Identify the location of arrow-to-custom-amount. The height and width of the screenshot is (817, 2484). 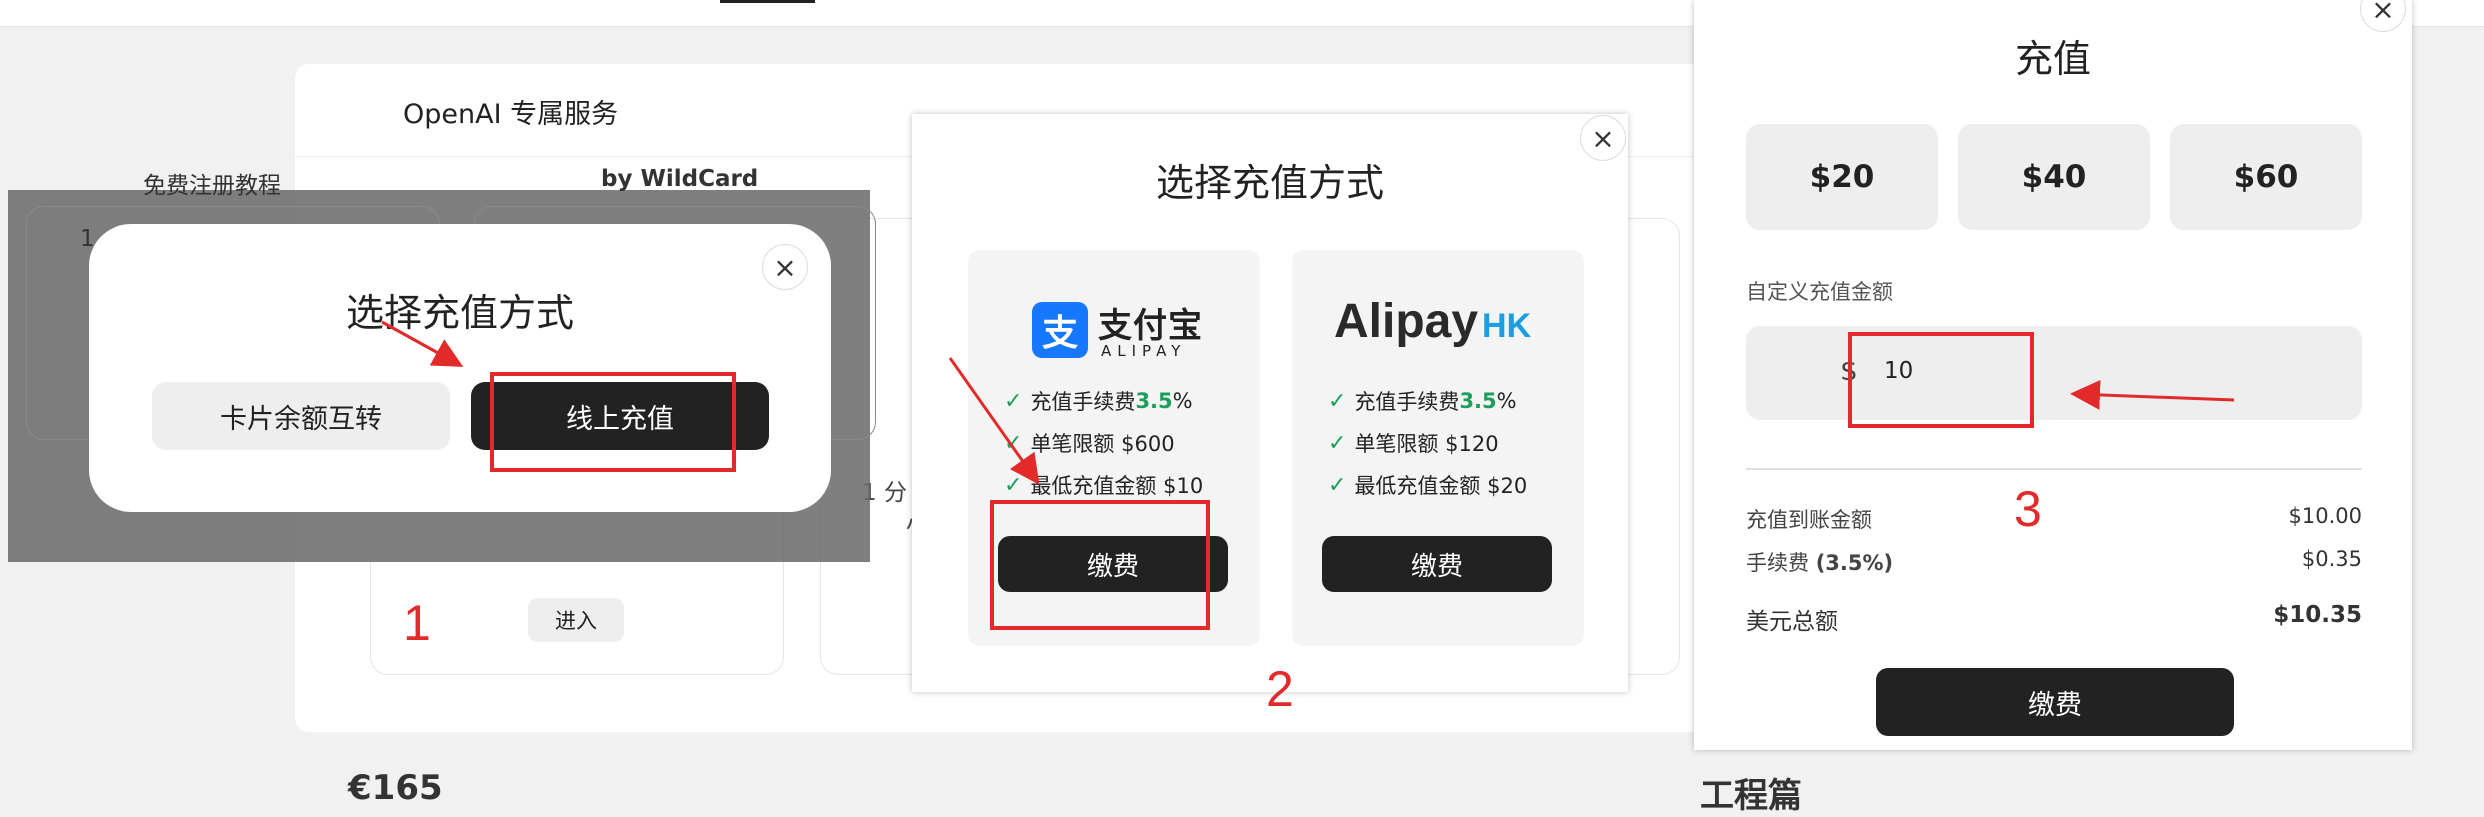
(2152, 394).